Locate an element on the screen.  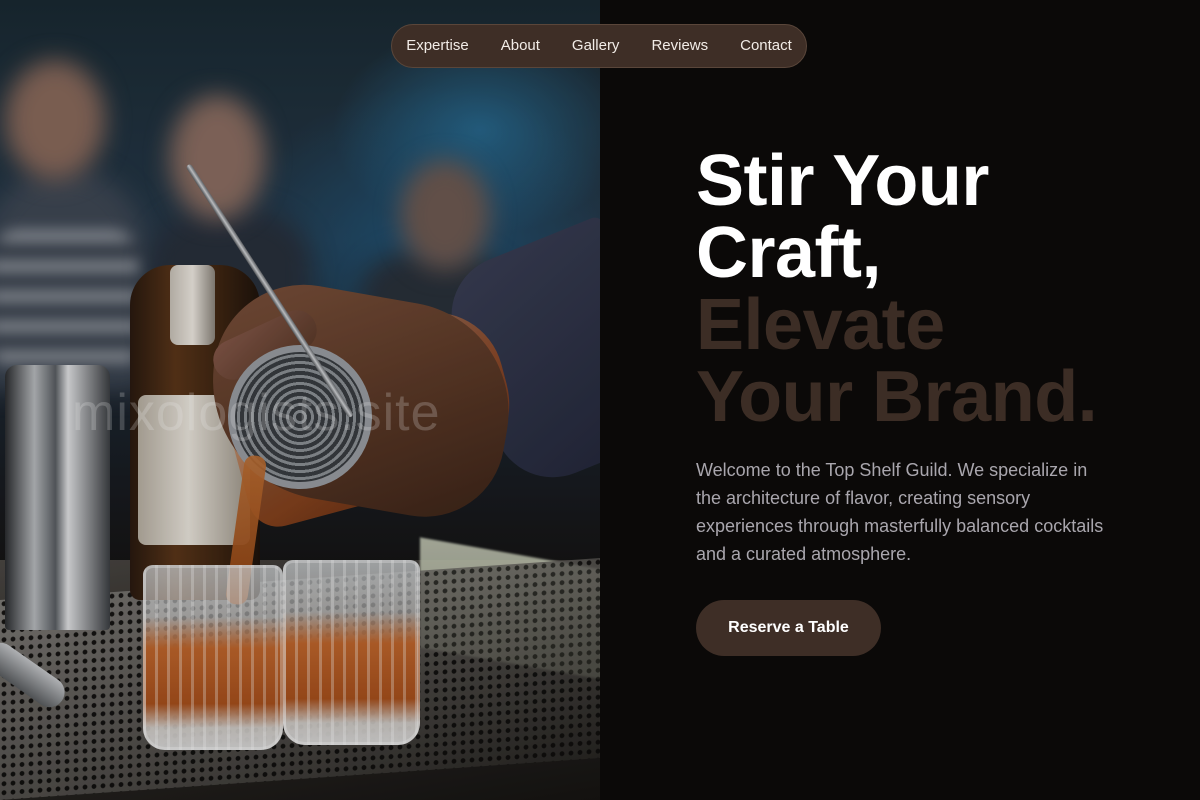
hero-title-accent-line: Elevate is located at coordinates (820, 325).